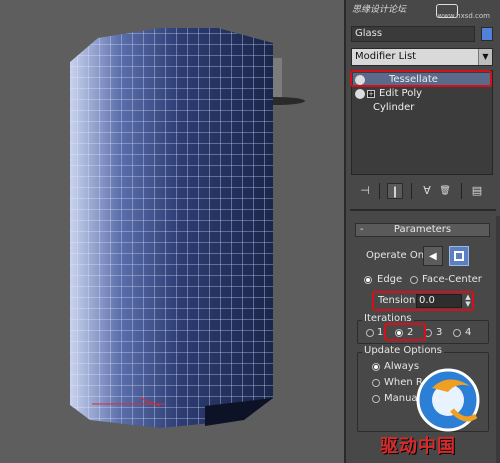 The width and height of the screenshot is (500, 463). What do you see at coordinates (487, 34) in the screenshot?
I see `object-color-swatch` at bounding box center [487, 34].